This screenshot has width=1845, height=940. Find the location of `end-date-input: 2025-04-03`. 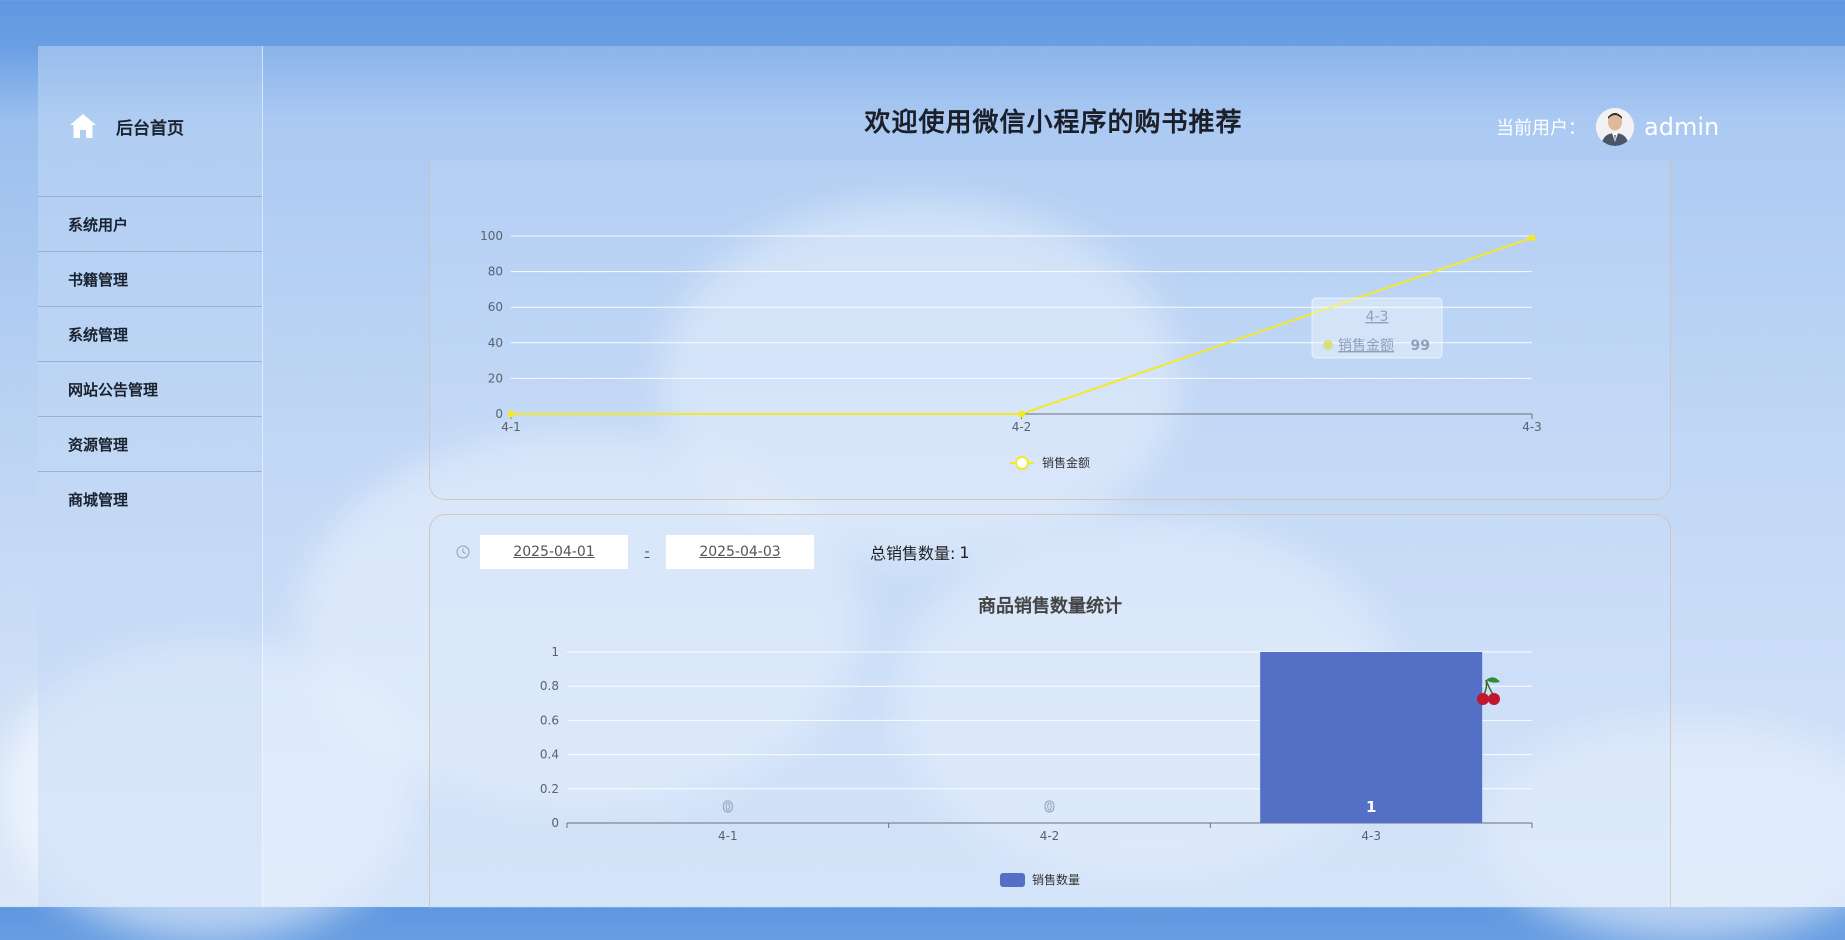

end-date-input: 2025-04-03 is located at coordinates (740, 552).